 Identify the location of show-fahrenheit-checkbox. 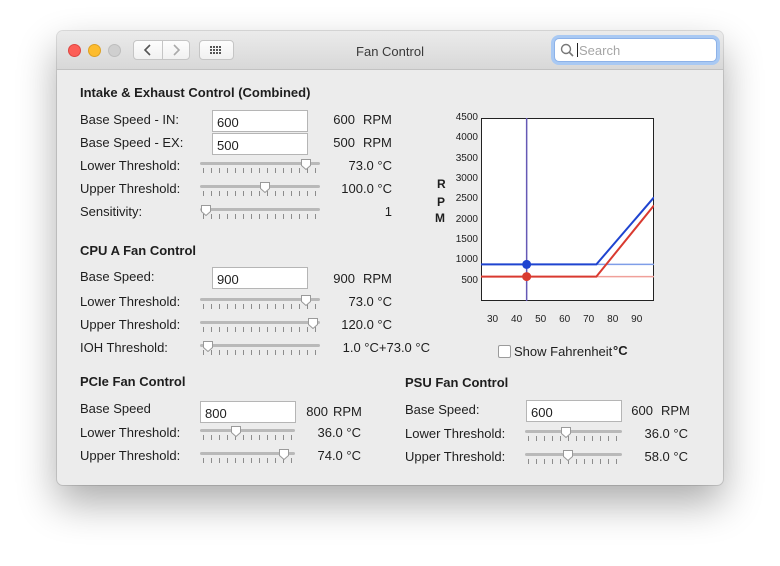
(504, 351).